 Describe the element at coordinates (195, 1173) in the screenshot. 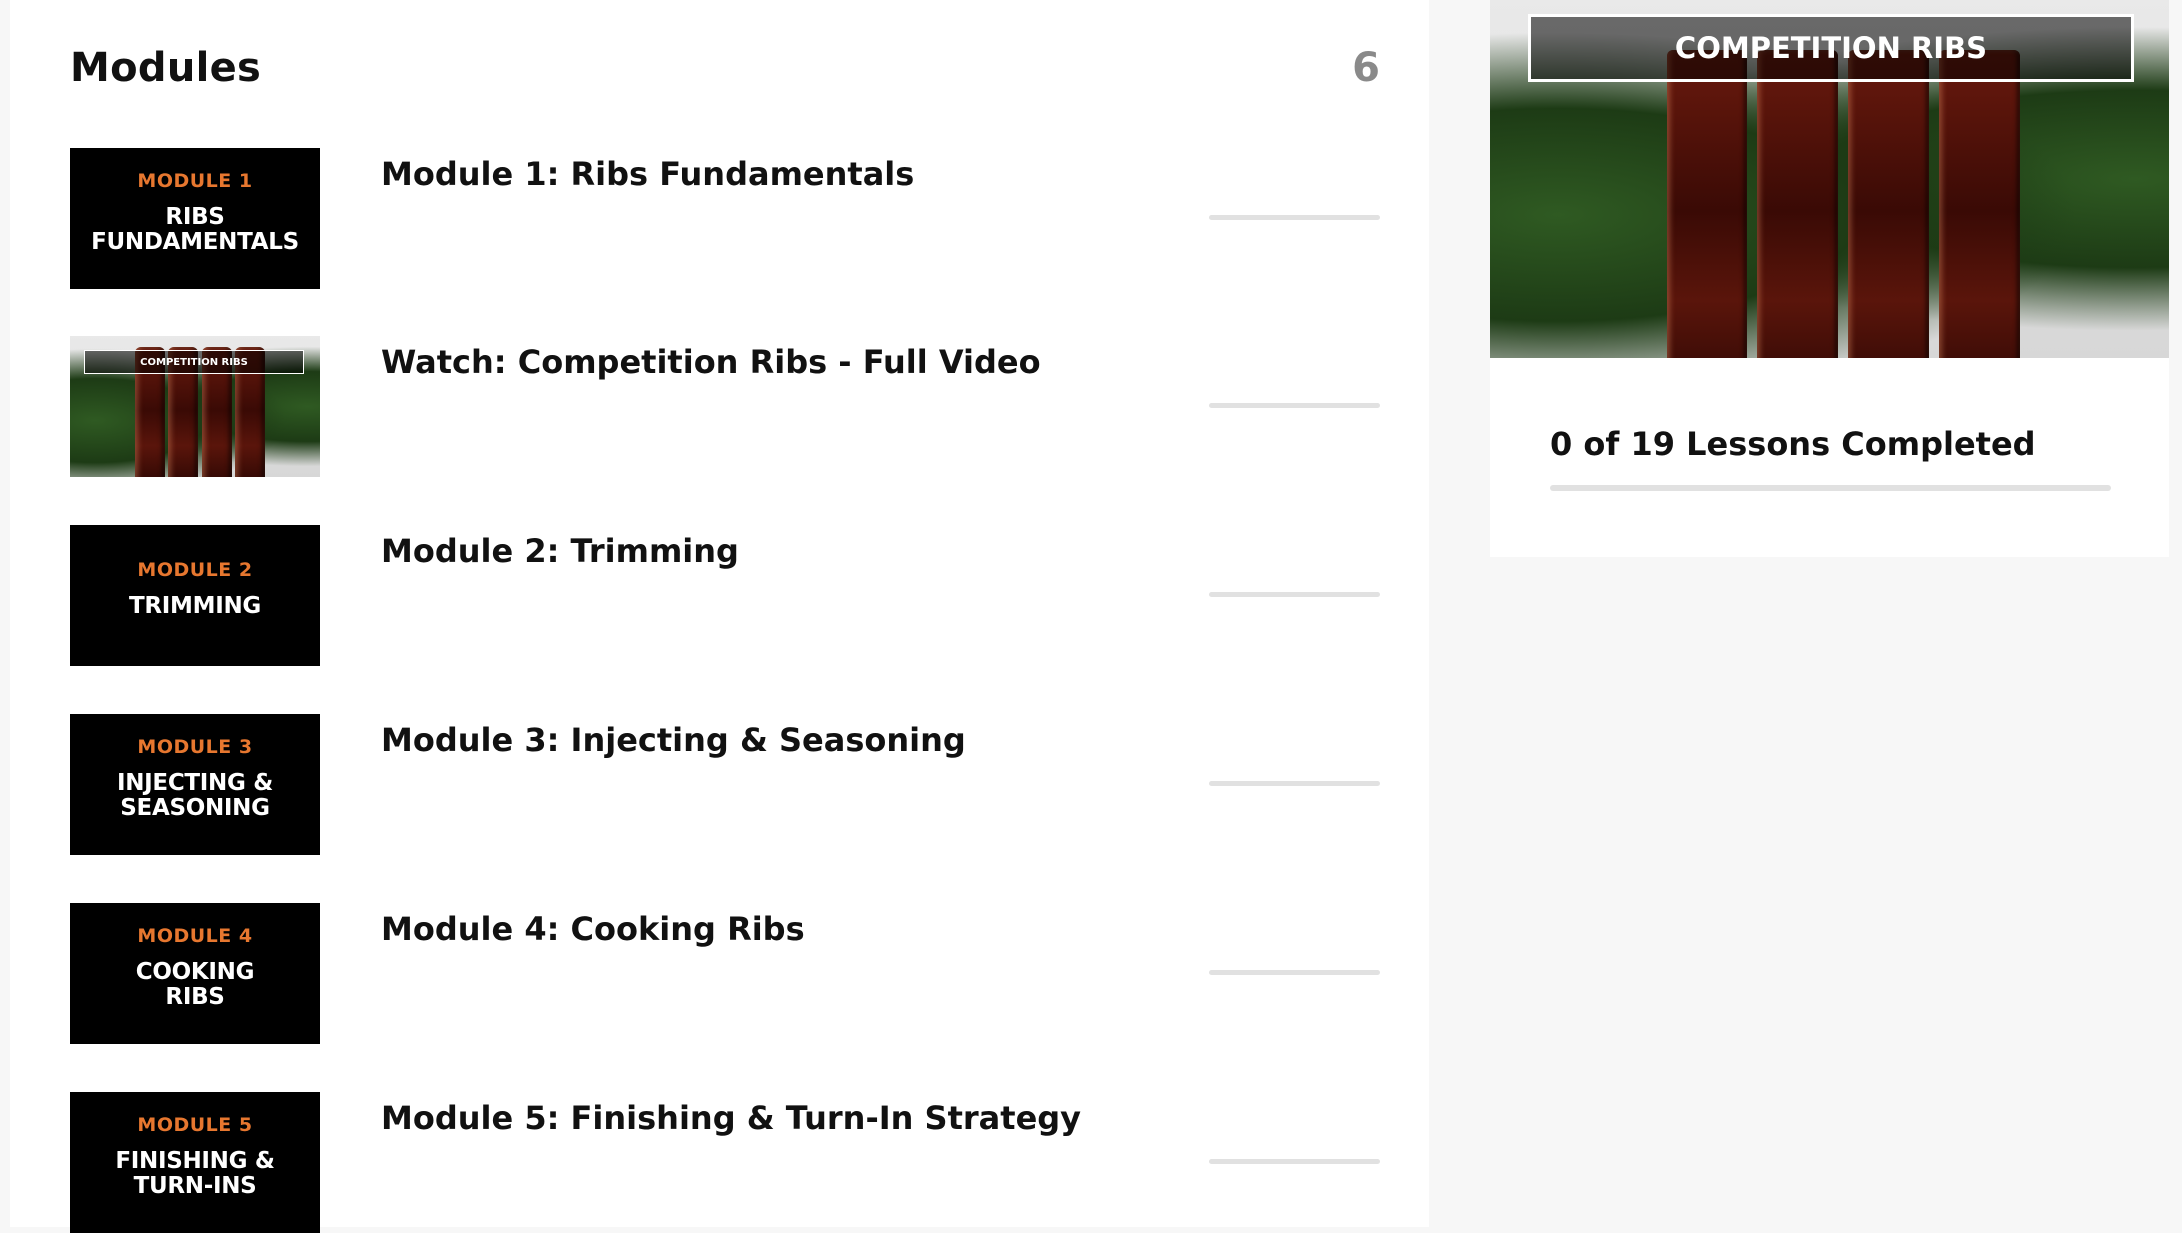

I see `thumbnail-name: FINISHING & TURN-INS` at that location.